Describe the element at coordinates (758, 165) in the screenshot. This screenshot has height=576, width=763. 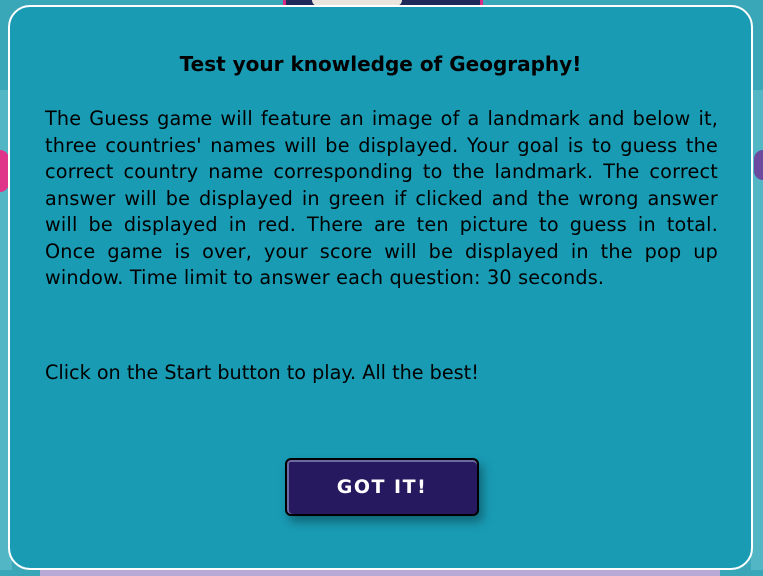
I see `background-answer-button-right` at that location.